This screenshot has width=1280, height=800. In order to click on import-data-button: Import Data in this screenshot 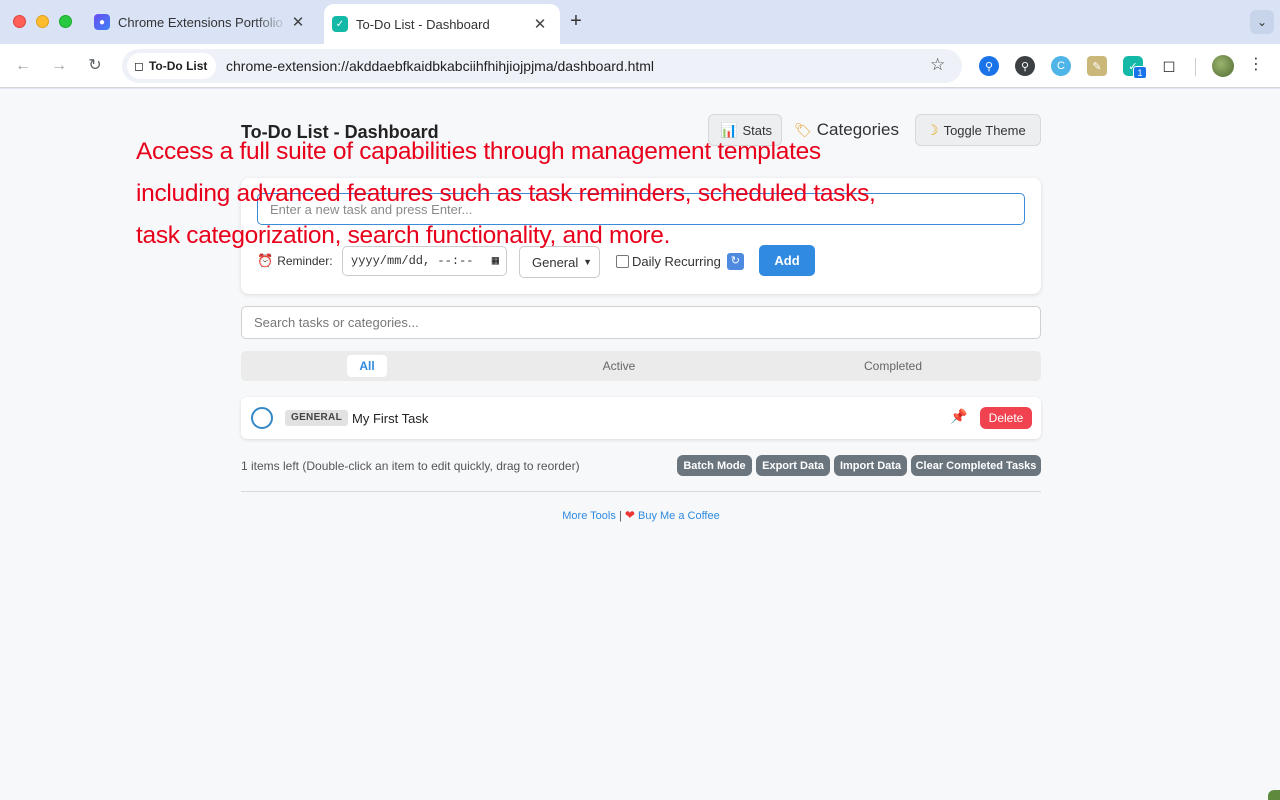, I will do `click(870, 465)`.